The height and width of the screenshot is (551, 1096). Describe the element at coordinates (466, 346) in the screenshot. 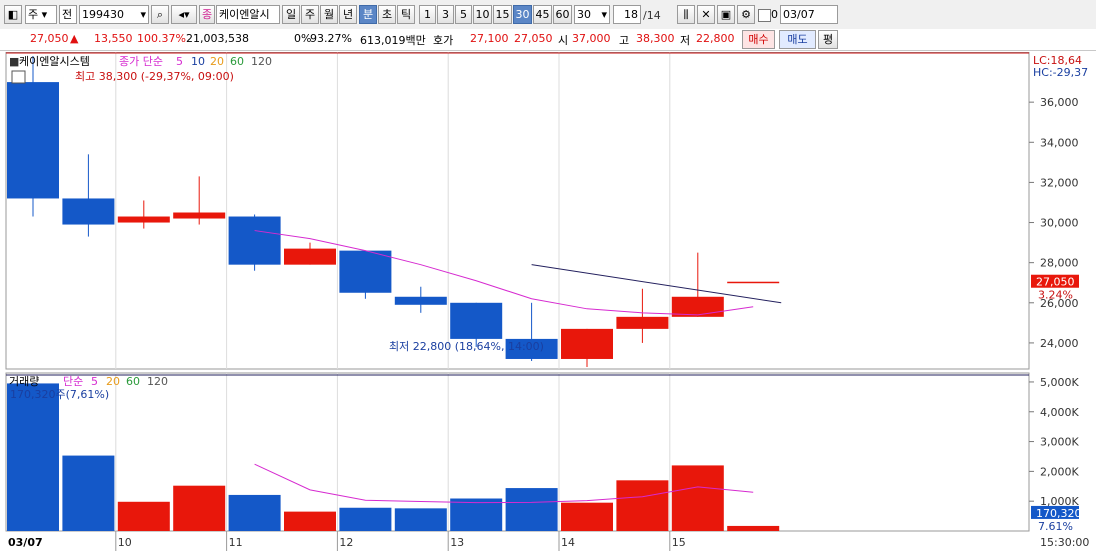

I see `low-annotation: 최저 22,800 (18,64%, 14:00)` at that location.